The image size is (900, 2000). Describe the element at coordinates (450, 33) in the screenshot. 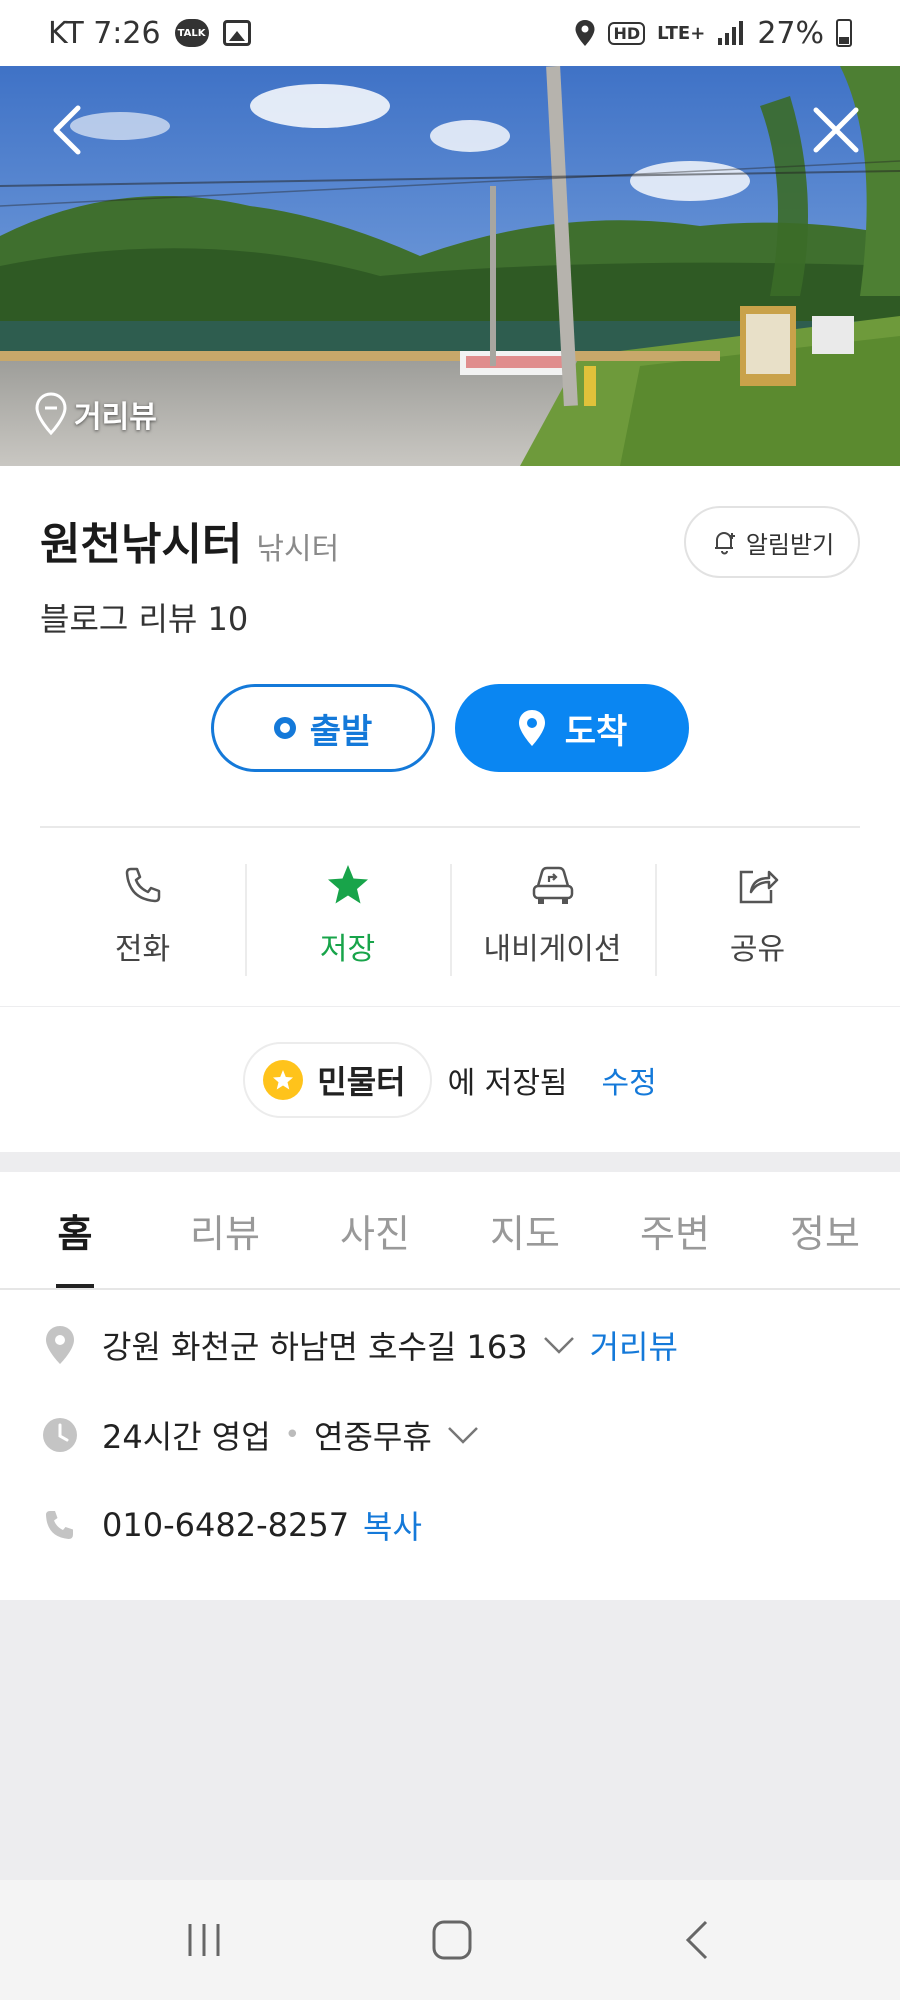

I see `status-bar: KT 7:26 TALK HD LTE+ 27%` at that location.